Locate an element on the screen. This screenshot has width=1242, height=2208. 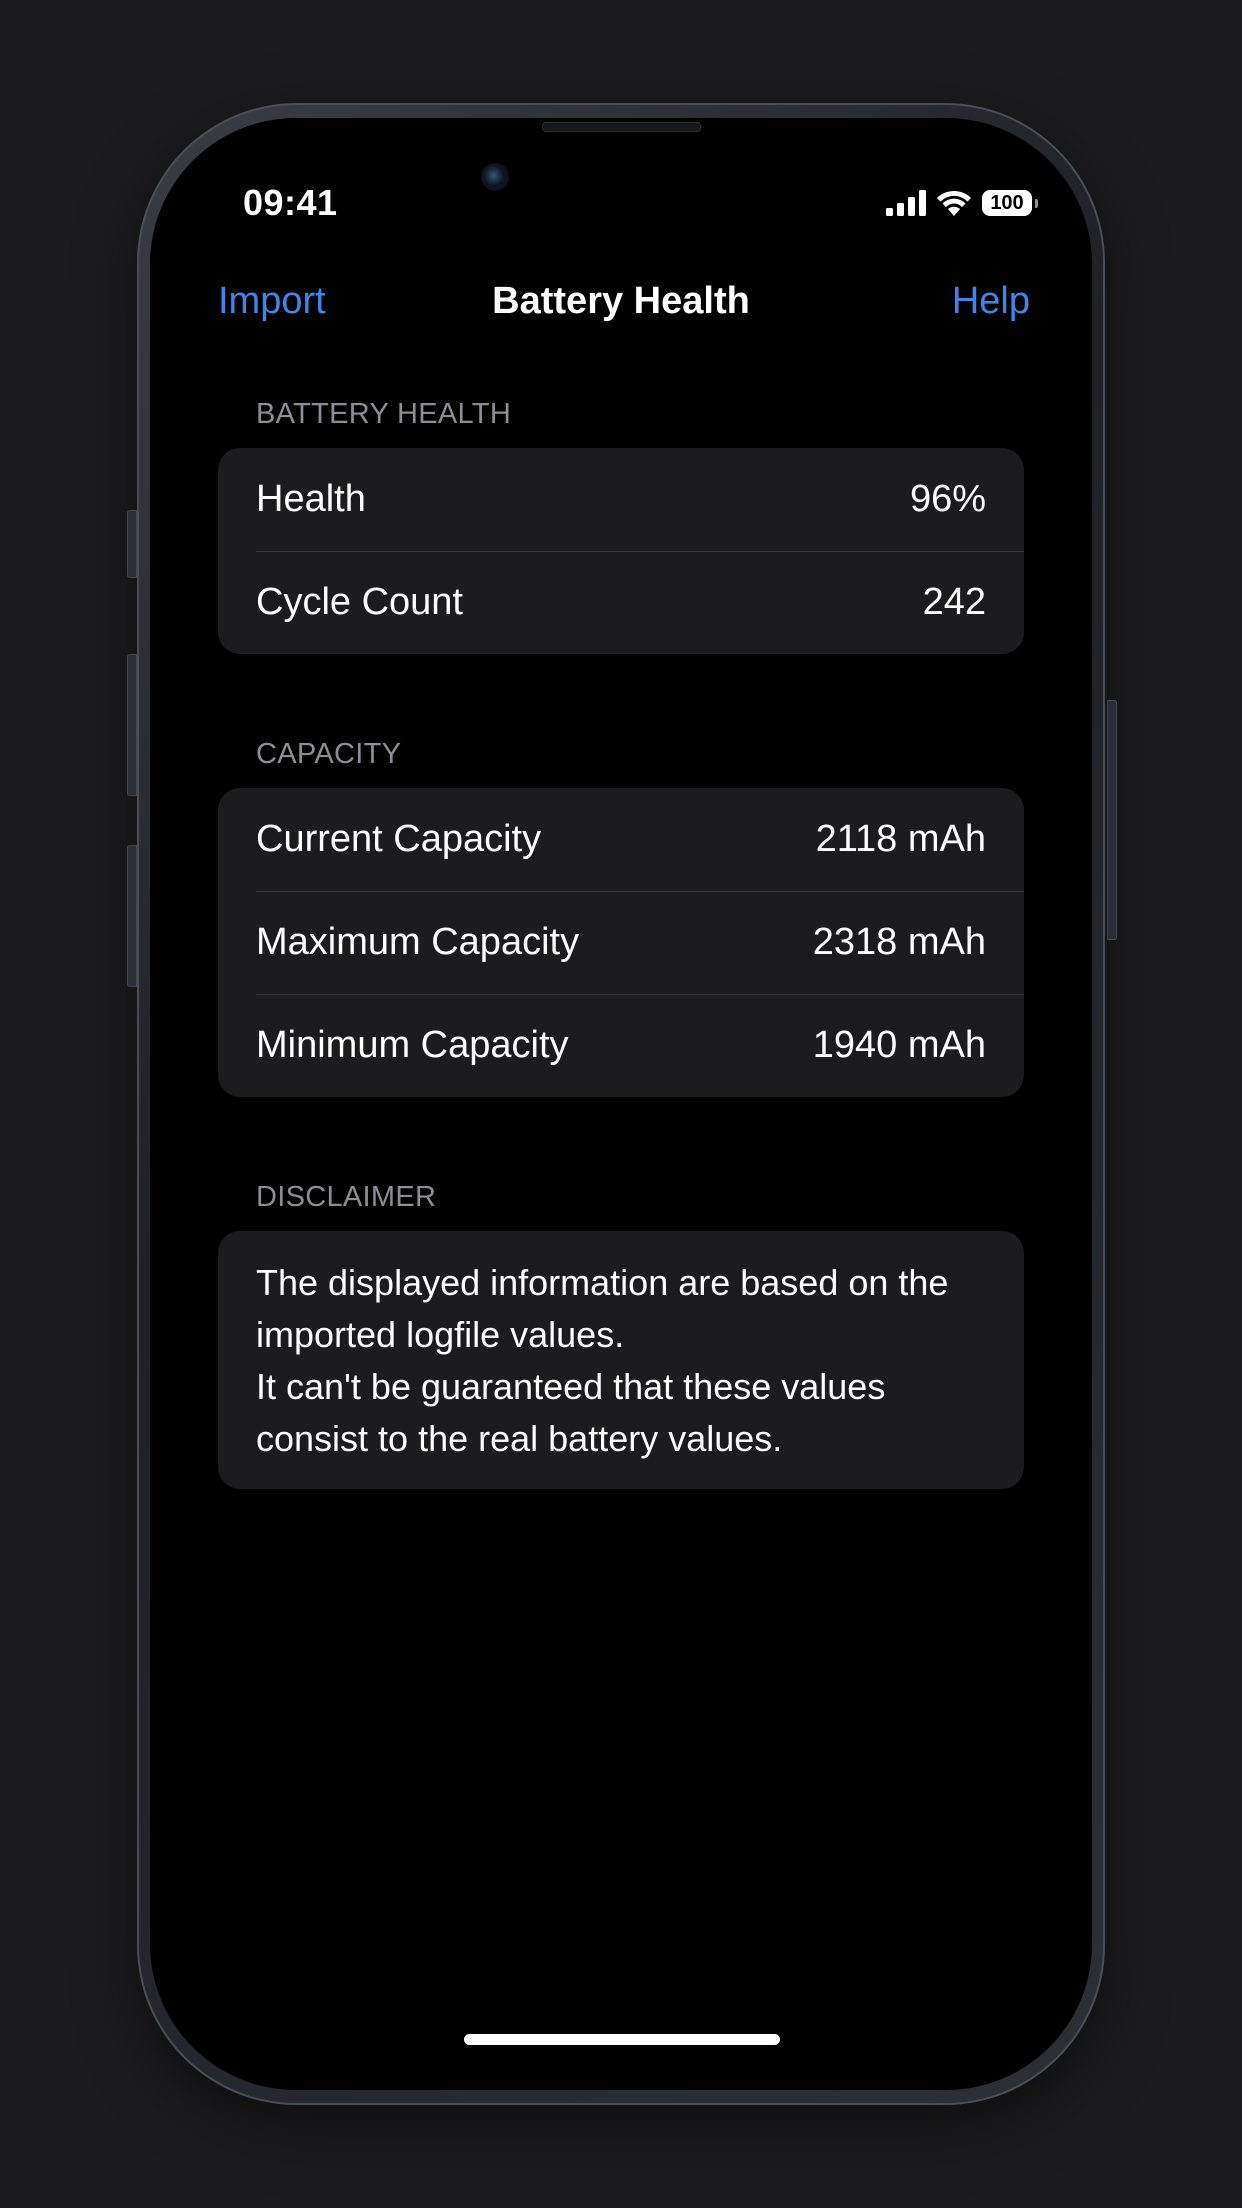
help-button: Help is located at coordinates (991, 301).